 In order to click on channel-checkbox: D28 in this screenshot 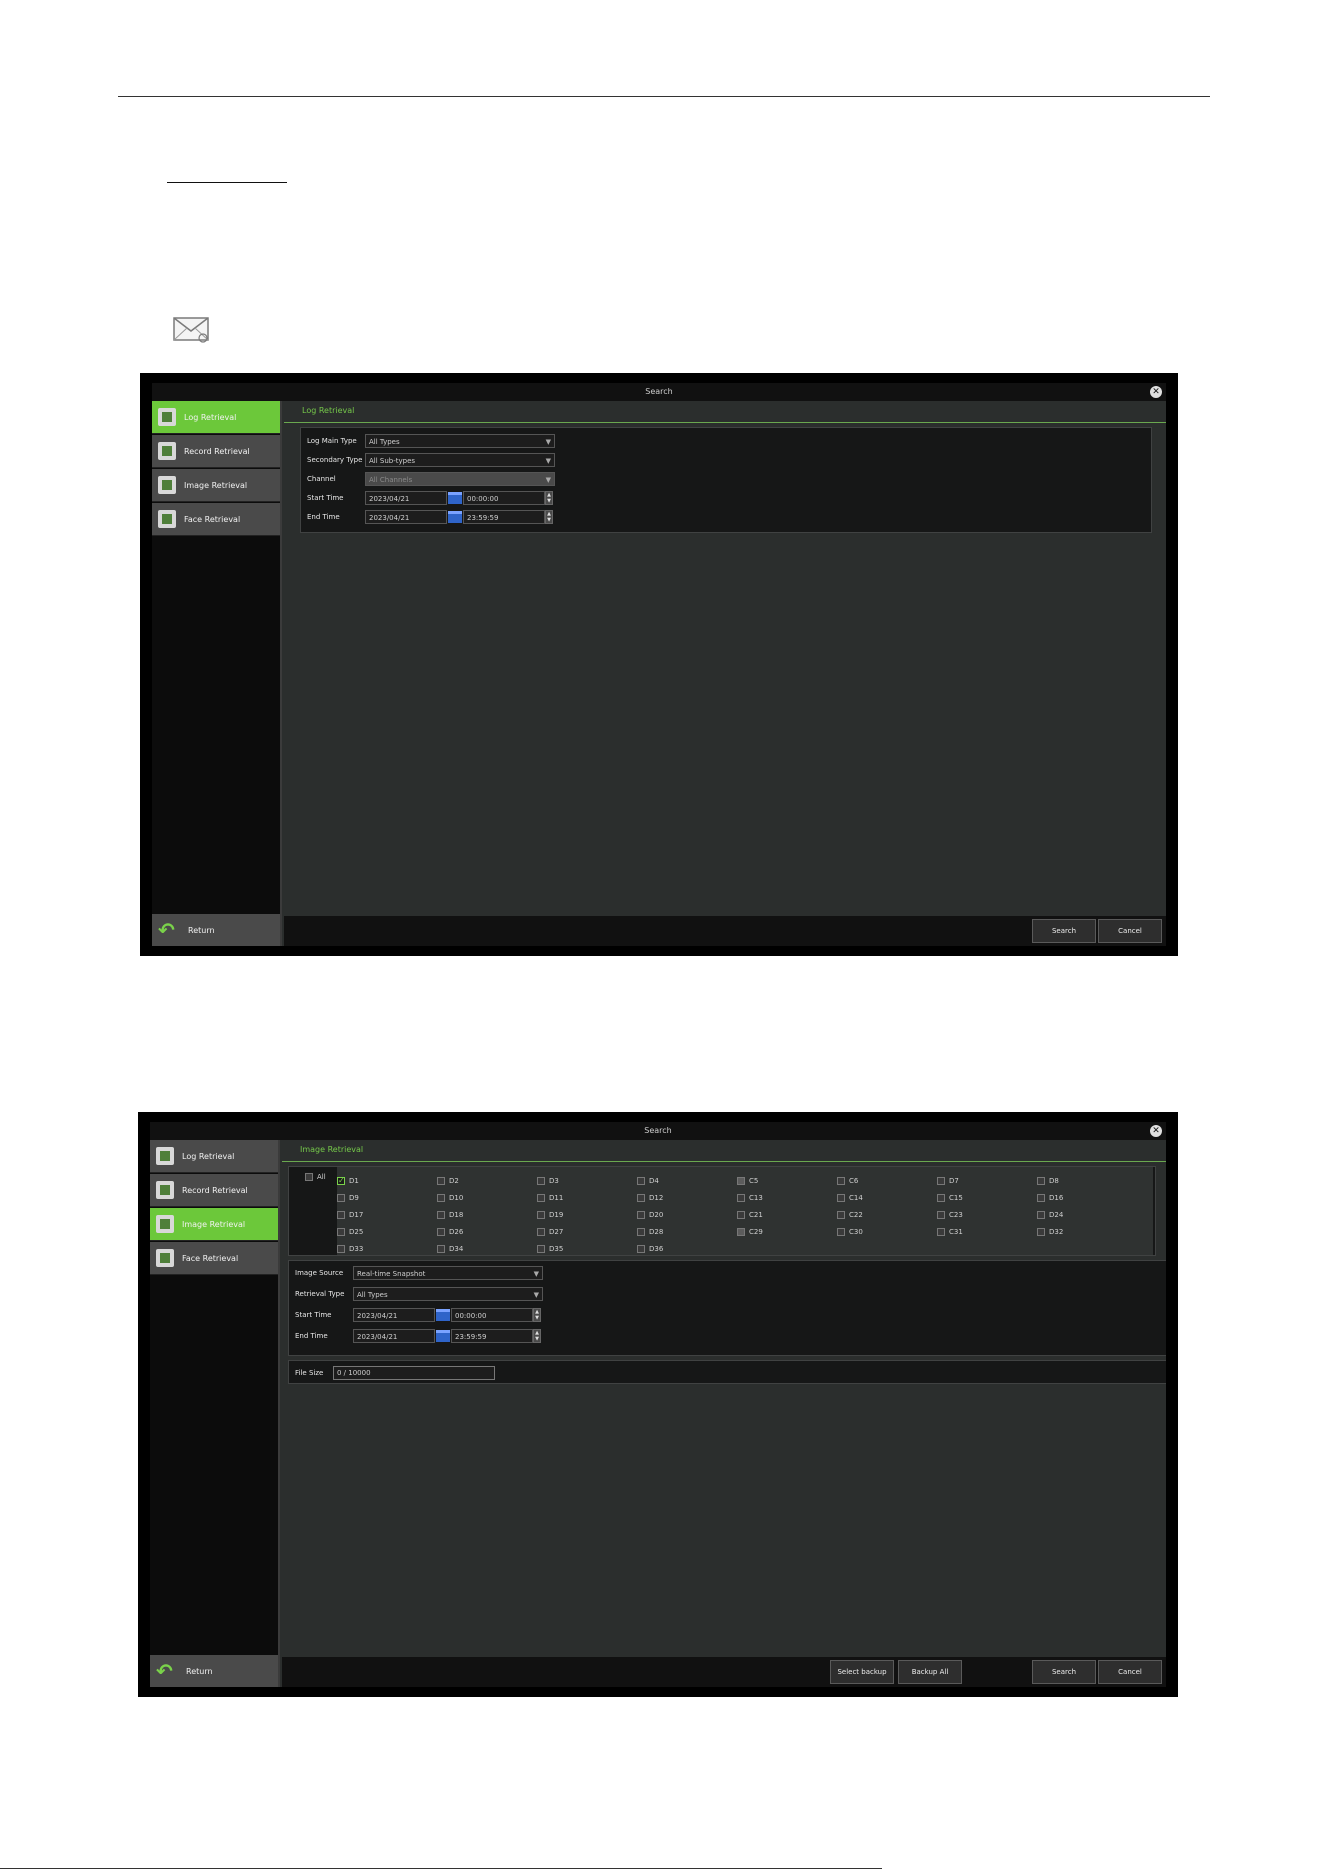, I will do `click(650, 1232)`.